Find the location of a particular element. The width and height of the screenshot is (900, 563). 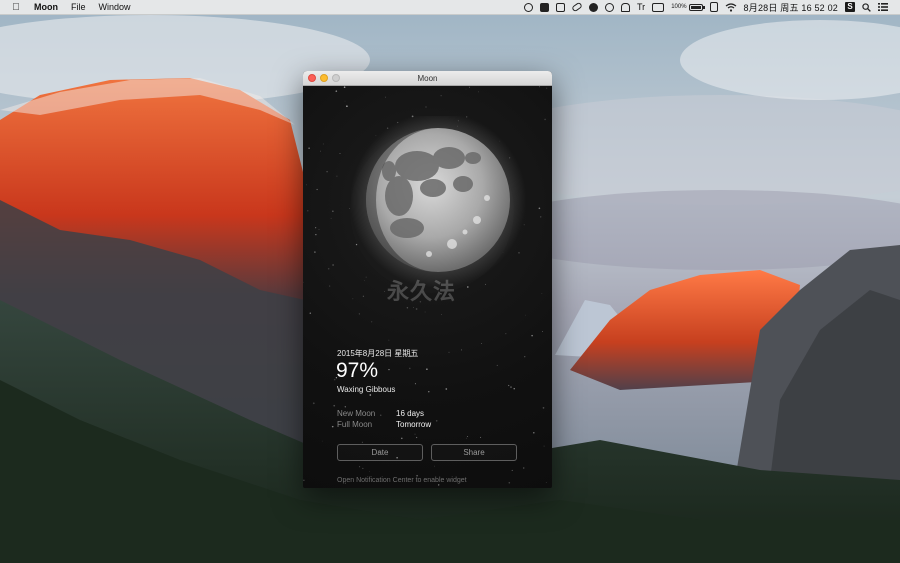

notification-center-icon is located at coordinates (883, 7).